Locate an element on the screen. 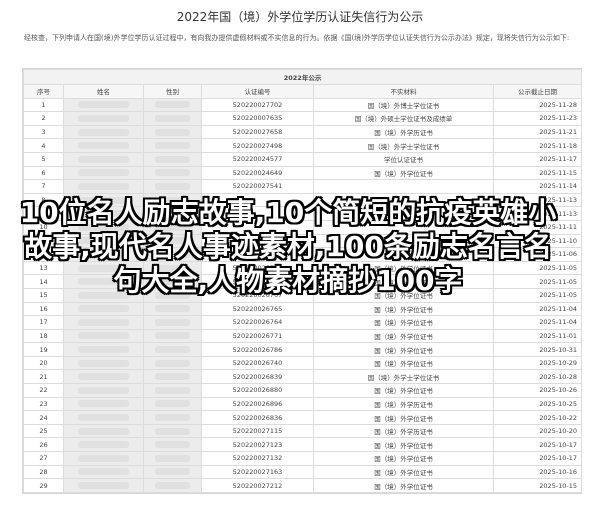 This screenshot has height=522, width=600. row-number: 7 is located at coordinates (43, 186).